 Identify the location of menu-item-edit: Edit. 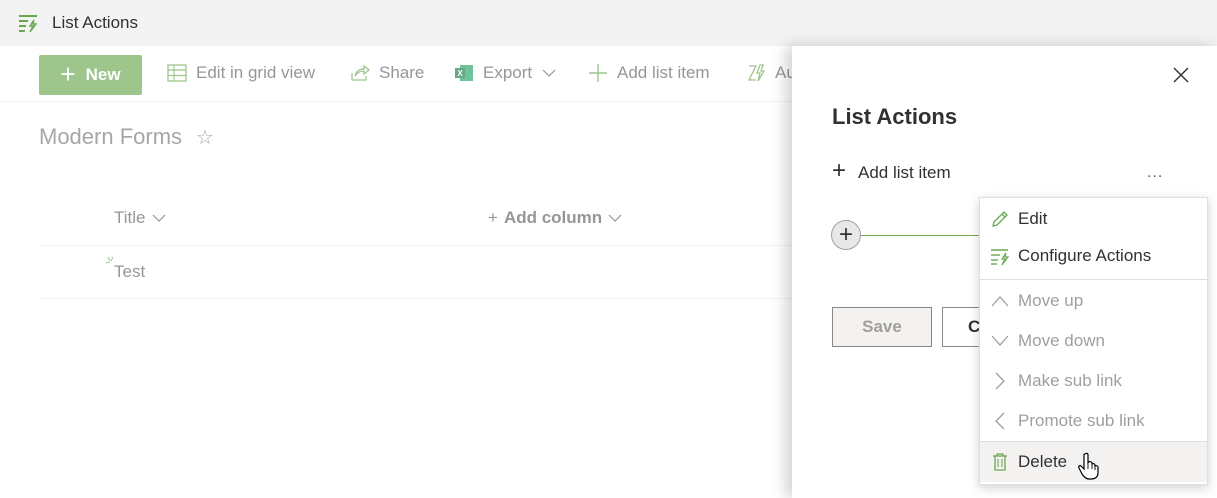
(1093, 219).